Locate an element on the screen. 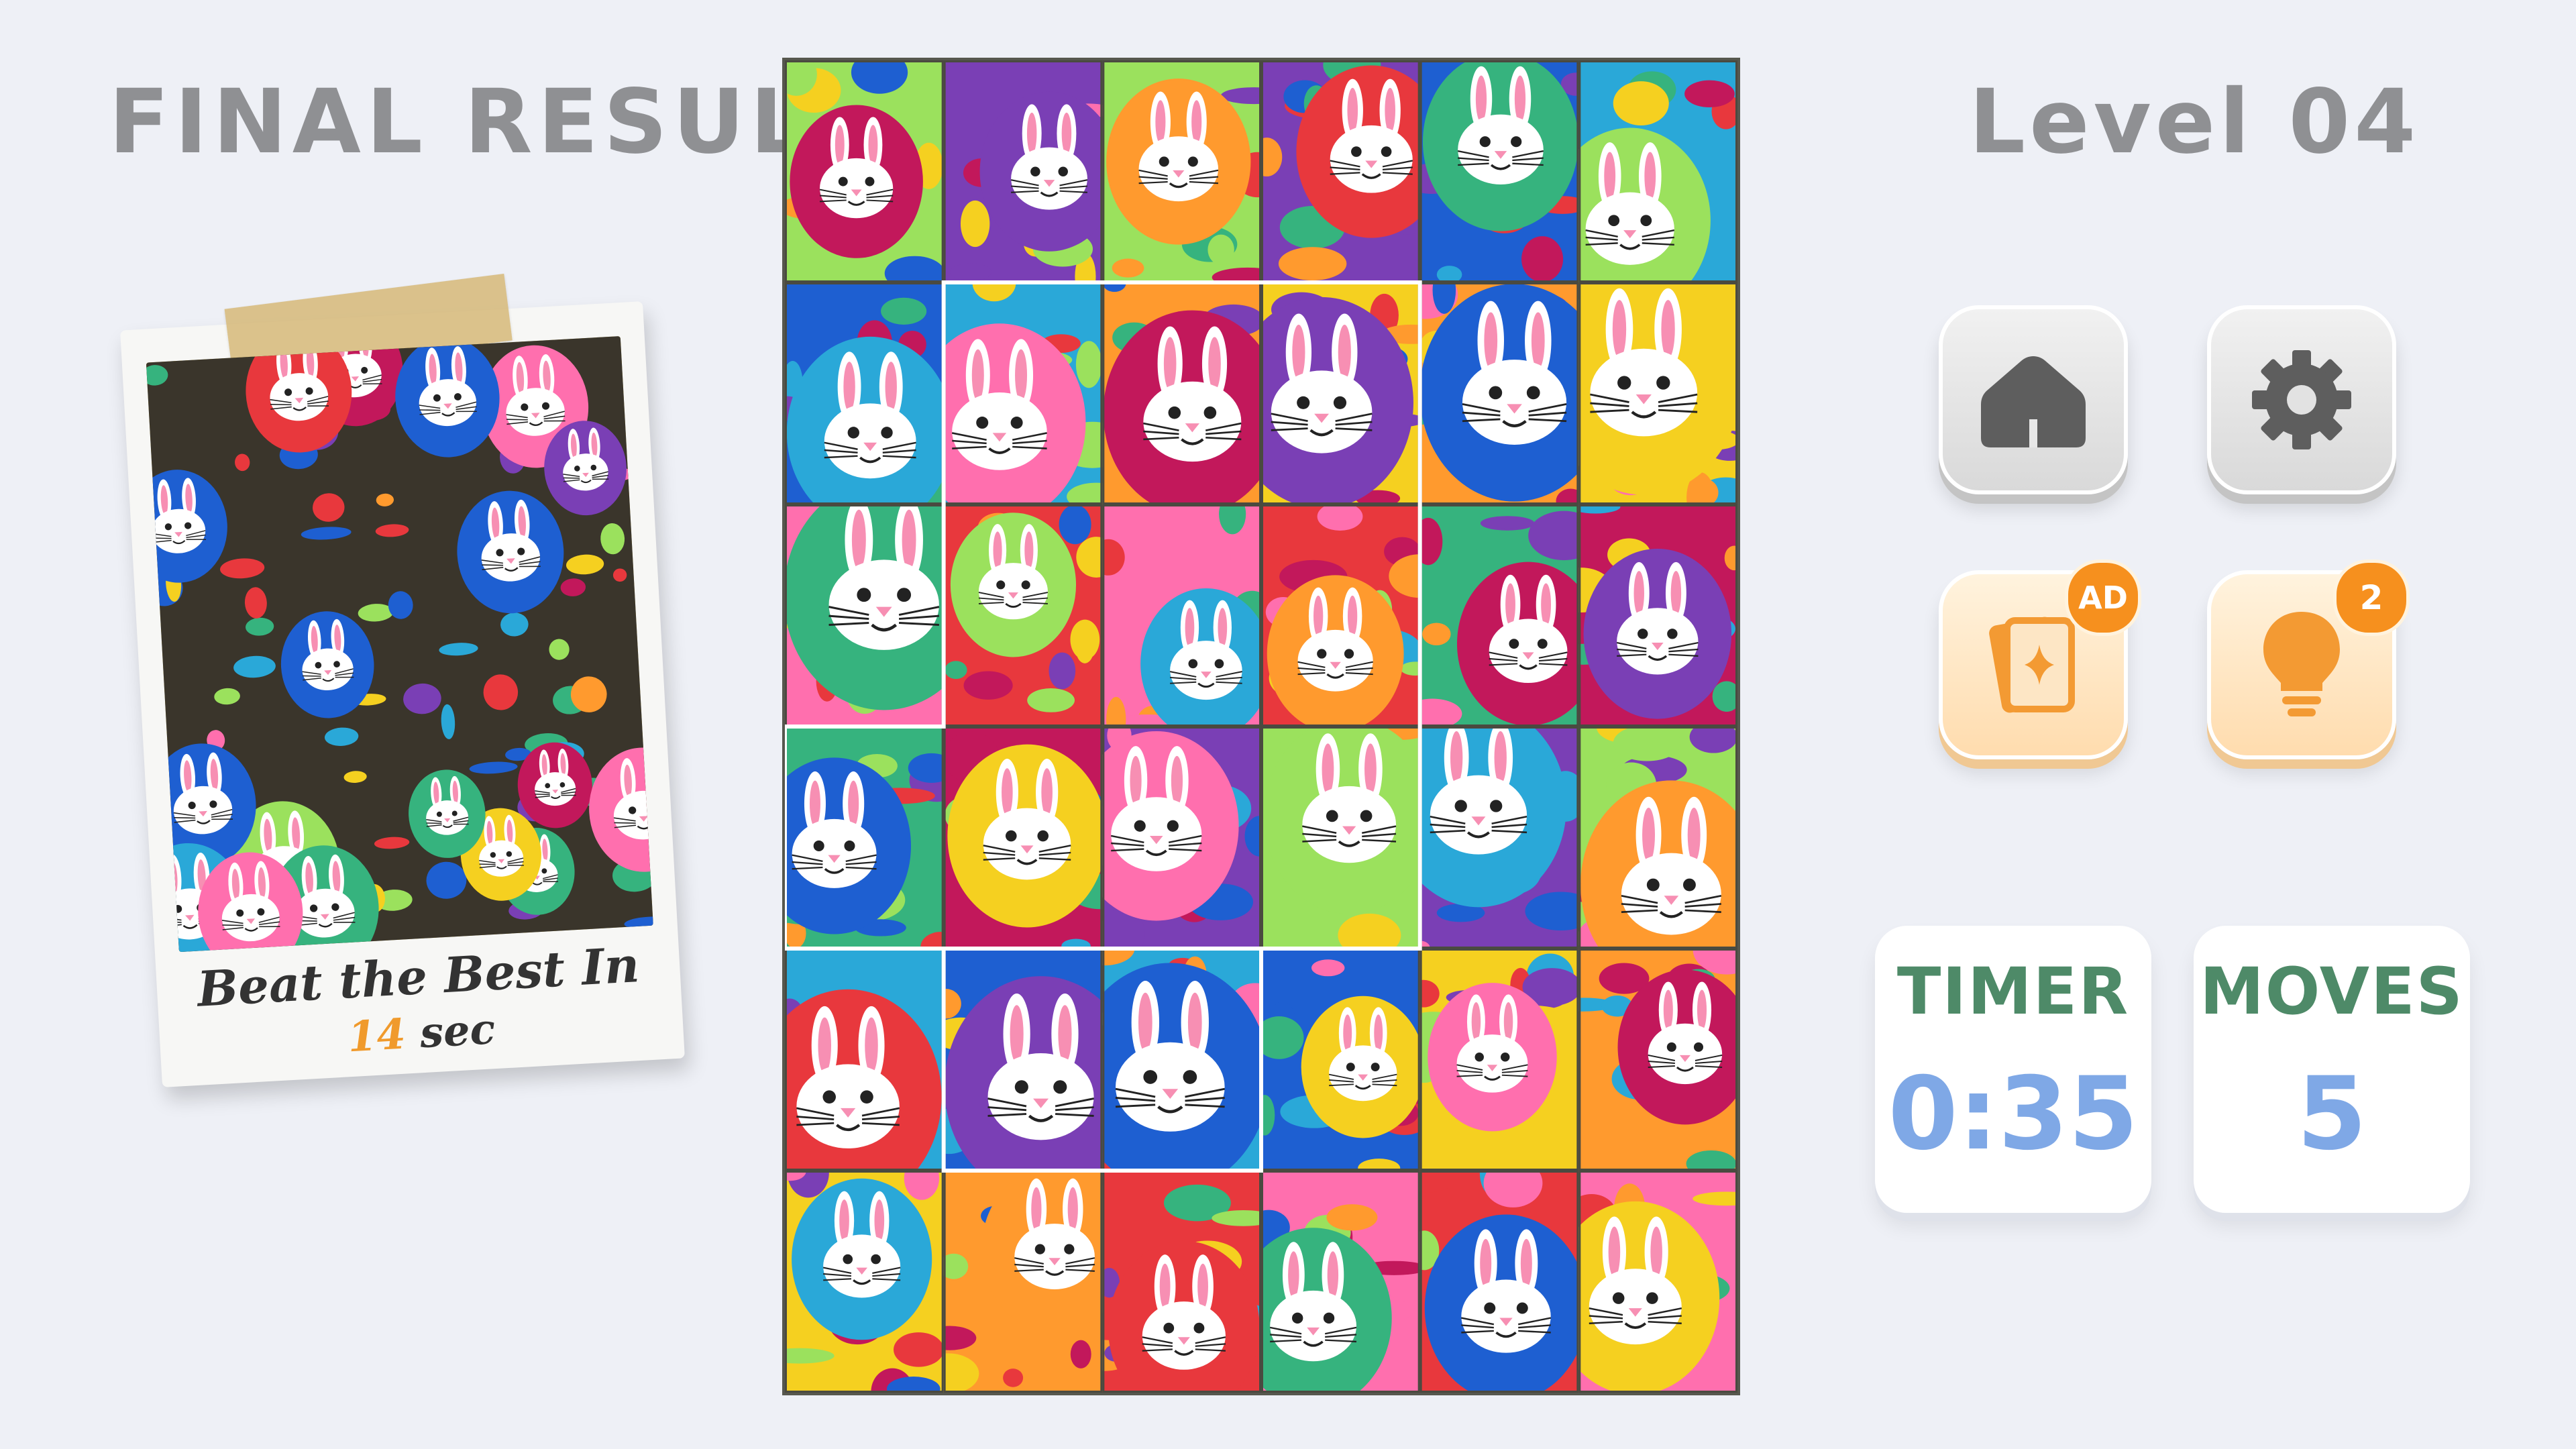 This screenshot has height=1449, width=2576. hint-button: 2 is located at coordinates (2308, 659).